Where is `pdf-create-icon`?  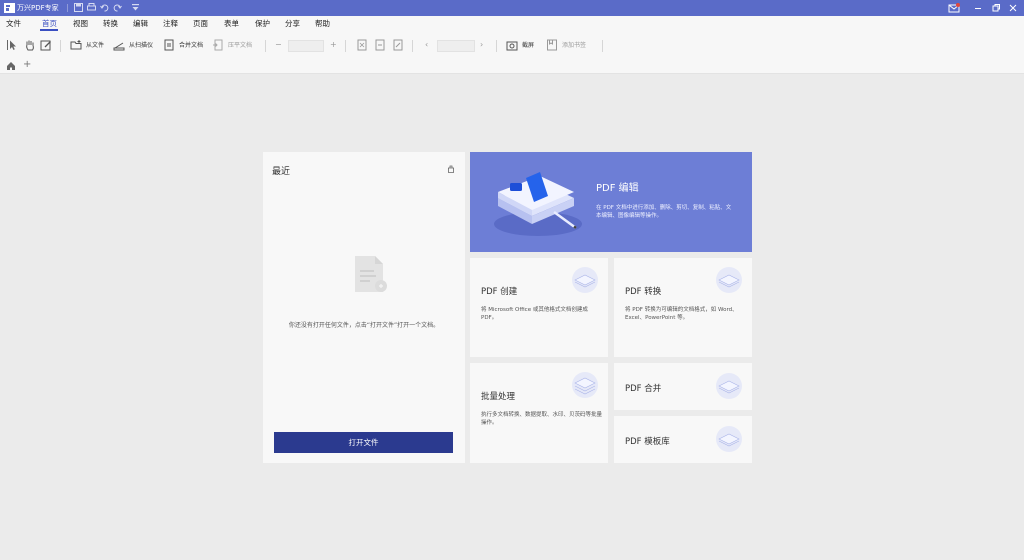
pdf-create-icon is located at coordinates (585, 280).